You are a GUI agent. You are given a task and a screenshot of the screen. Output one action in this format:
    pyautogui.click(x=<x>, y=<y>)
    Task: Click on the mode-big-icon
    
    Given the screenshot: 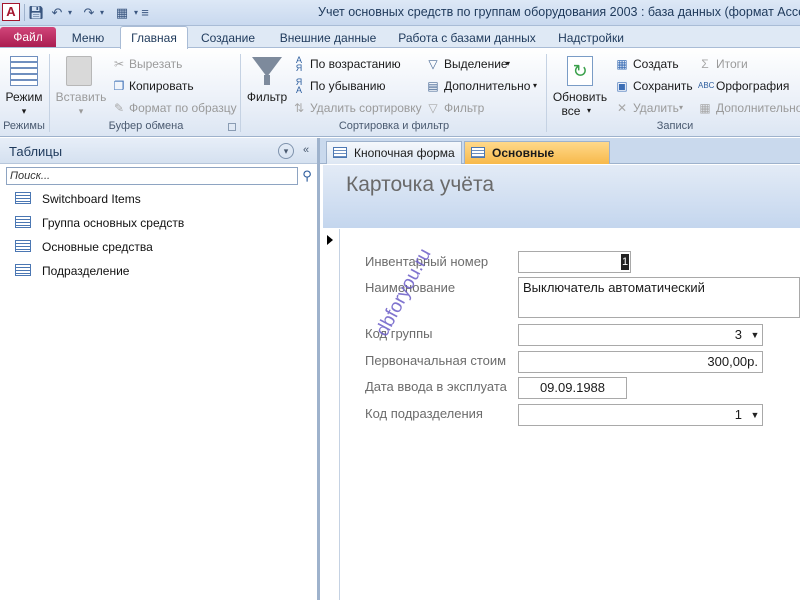 What is the action you would take?
    pyautogui.click(x=24, y=71)
    